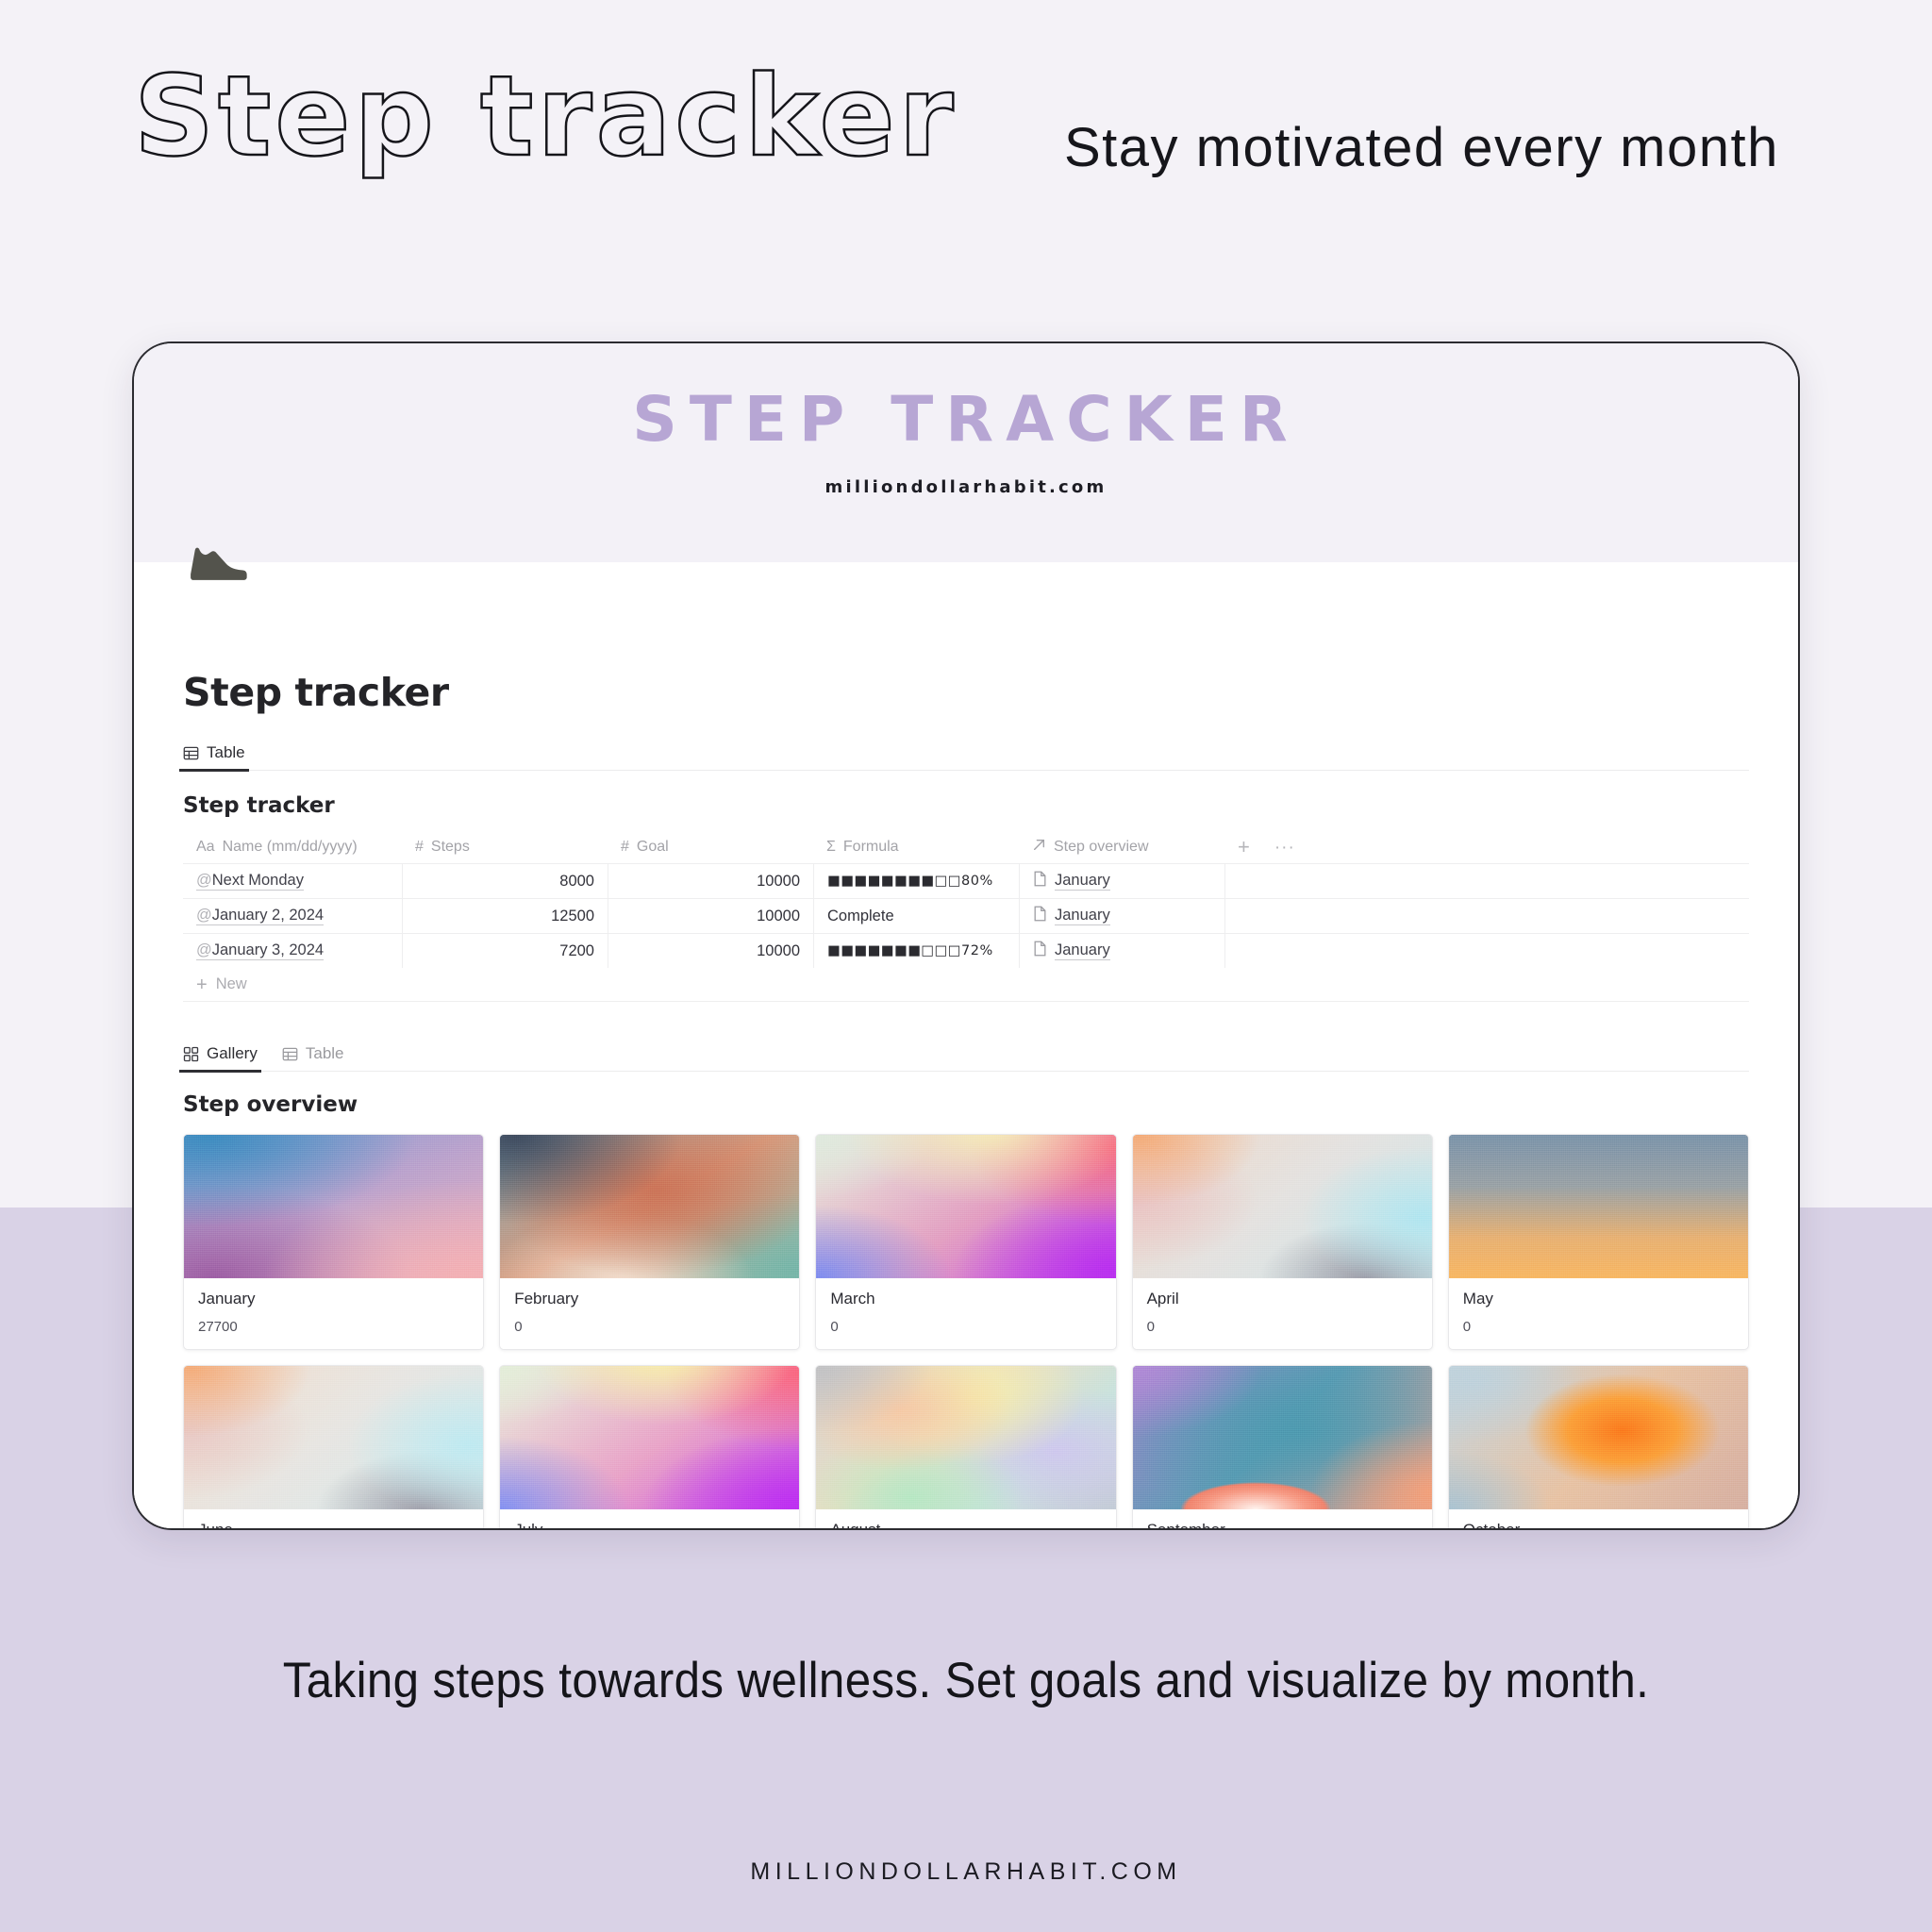 The image size is (1932, 1932). I want to click on add-column-button: +, so click(1244, 848).